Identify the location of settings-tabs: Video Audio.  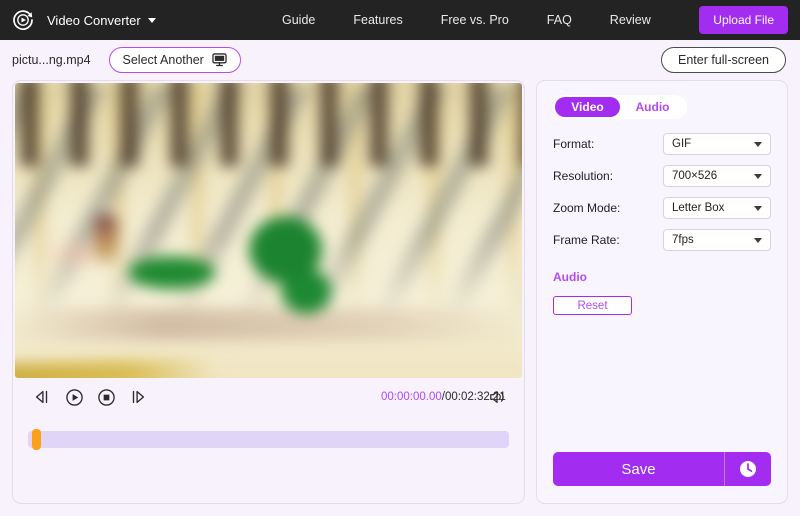
(620, 107).